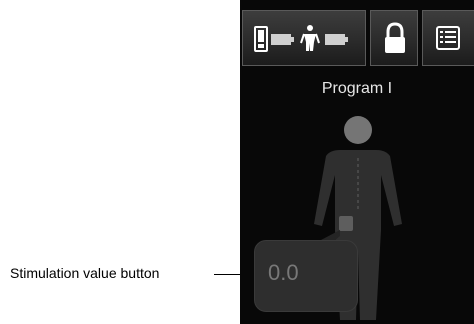 This screenshot has width=474, height=324. I want to click on stimulation-value: 0.0, so click(283, 272).